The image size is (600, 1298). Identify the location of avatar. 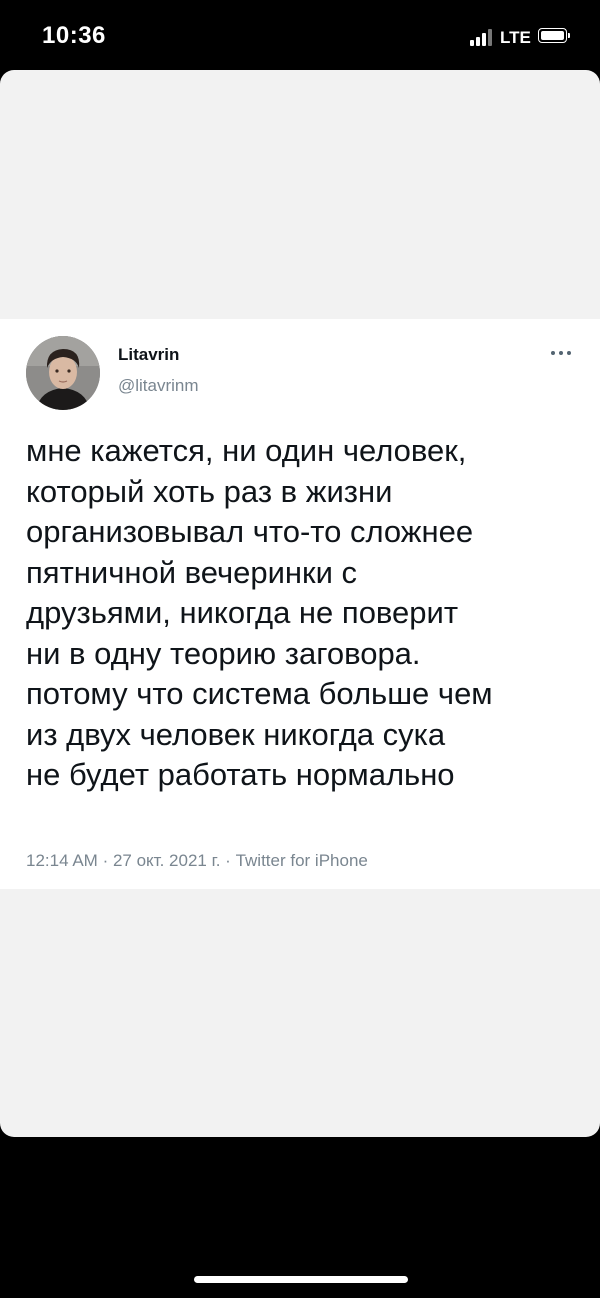
(63, 373).